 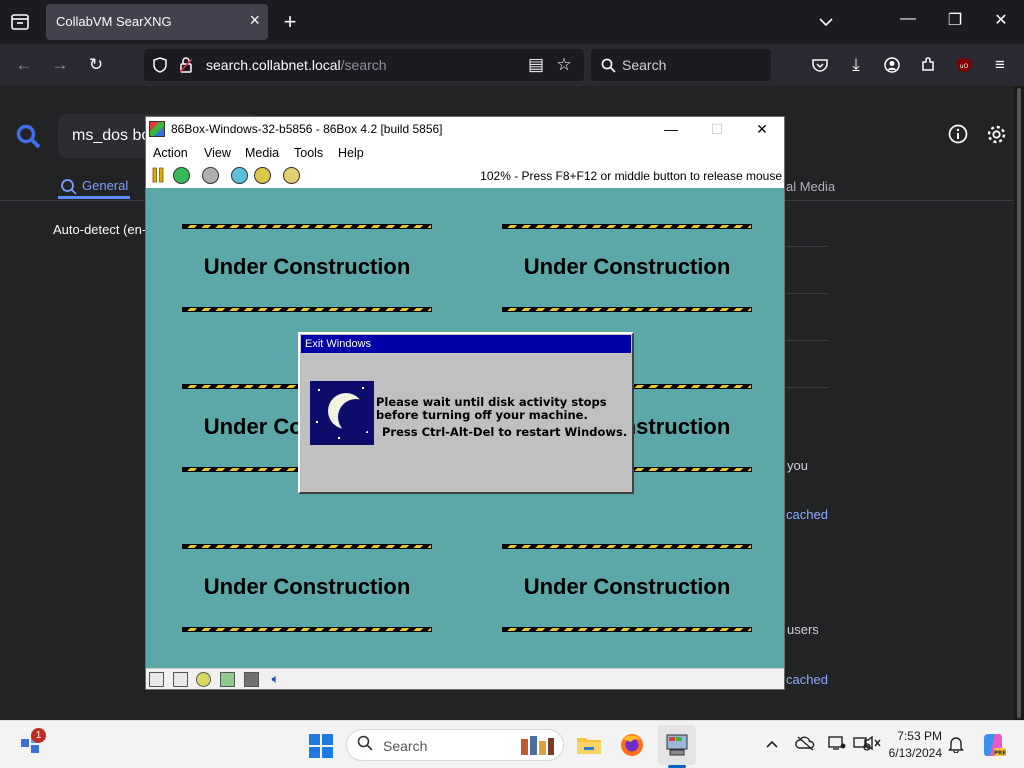 I want to click on new-tab-button: +, so click(x=290, y=21).